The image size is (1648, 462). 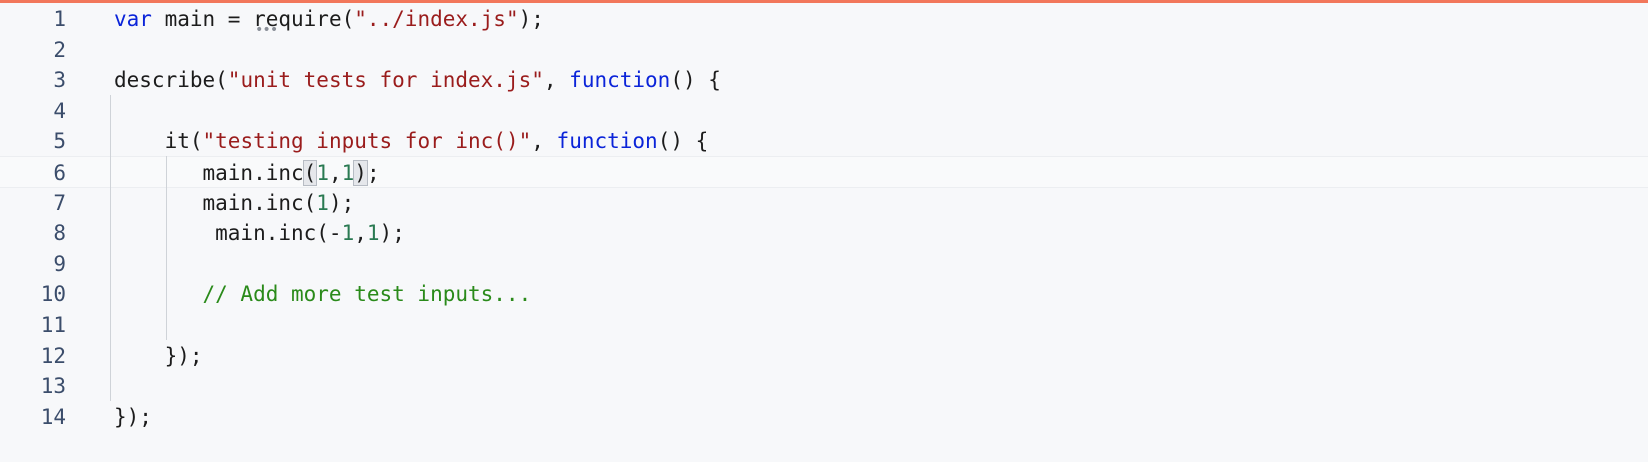 I want to click on code-line: 8 main.inc(-1,1);, so click(x=824, y=233).